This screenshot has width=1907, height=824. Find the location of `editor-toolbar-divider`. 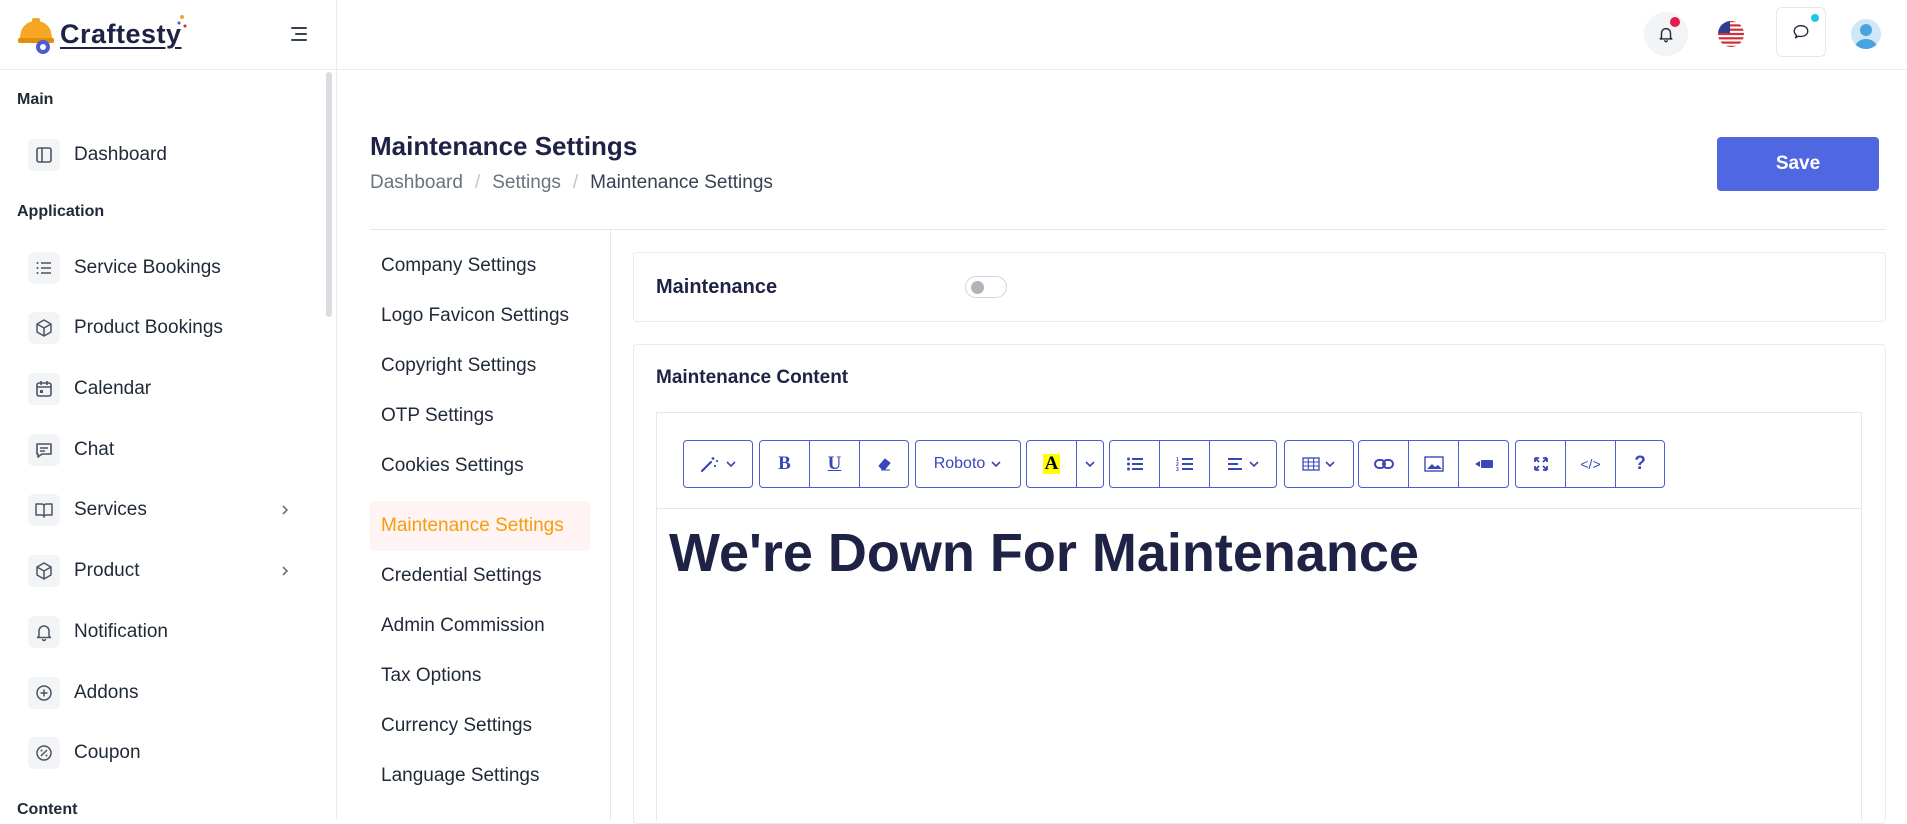

editor-toolbar-divider is located at coordinates (1259, 508).